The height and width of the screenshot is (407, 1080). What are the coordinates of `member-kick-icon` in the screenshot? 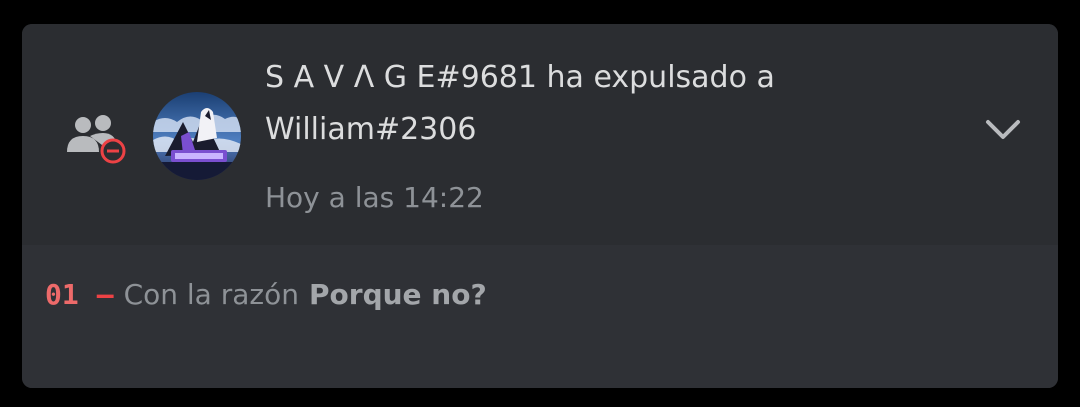 It's located at (96, 139).